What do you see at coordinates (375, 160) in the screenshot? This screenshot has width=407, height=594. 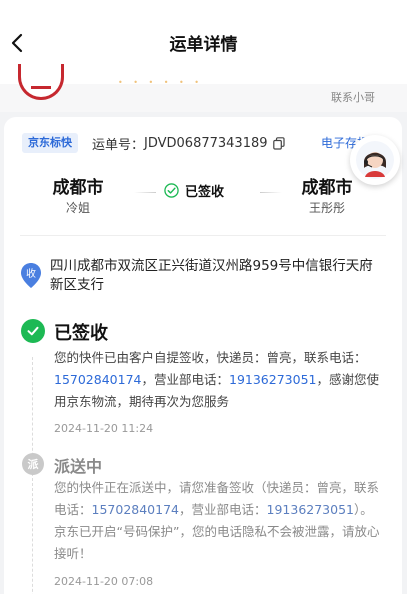 I see `customer-service-avatar` at bounding box center [375, 160].